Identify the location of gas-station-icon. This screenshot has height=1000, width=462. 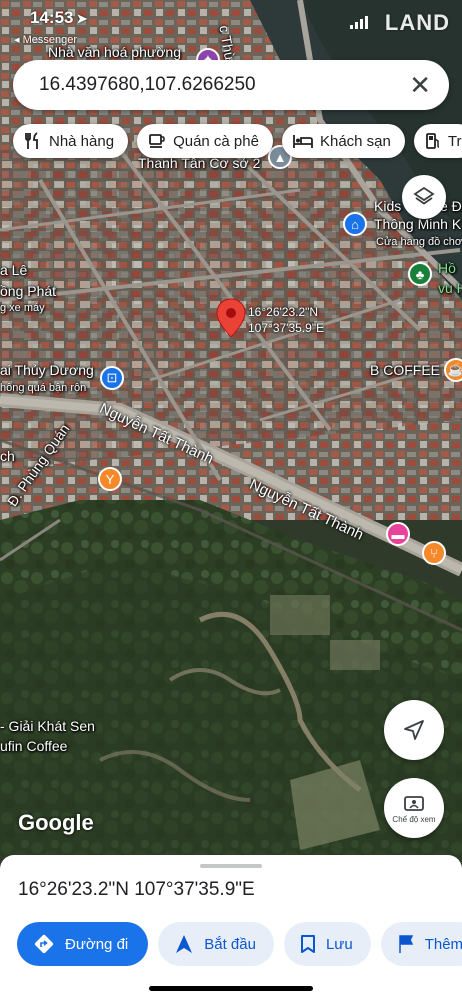
(432, 141).